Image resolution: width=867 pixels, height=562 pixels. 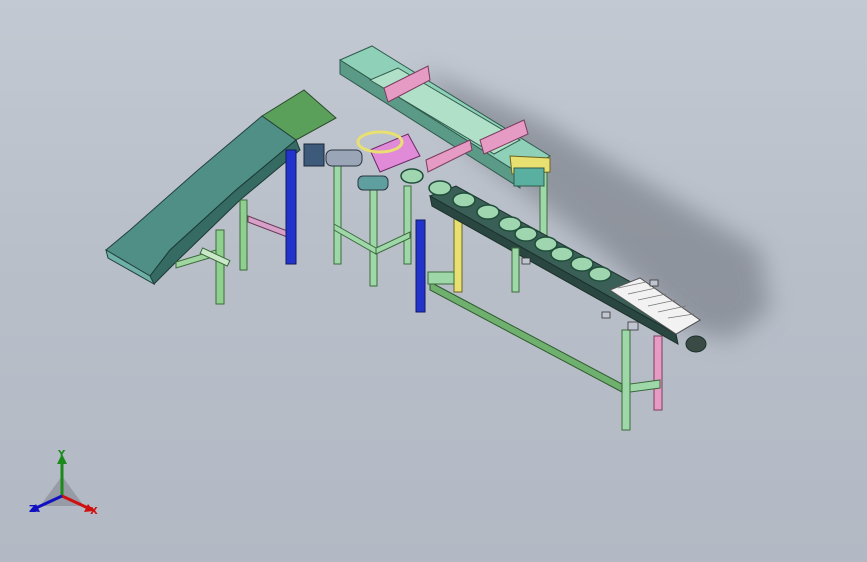 I want to click on blue-post, so click(x=291, y=207).